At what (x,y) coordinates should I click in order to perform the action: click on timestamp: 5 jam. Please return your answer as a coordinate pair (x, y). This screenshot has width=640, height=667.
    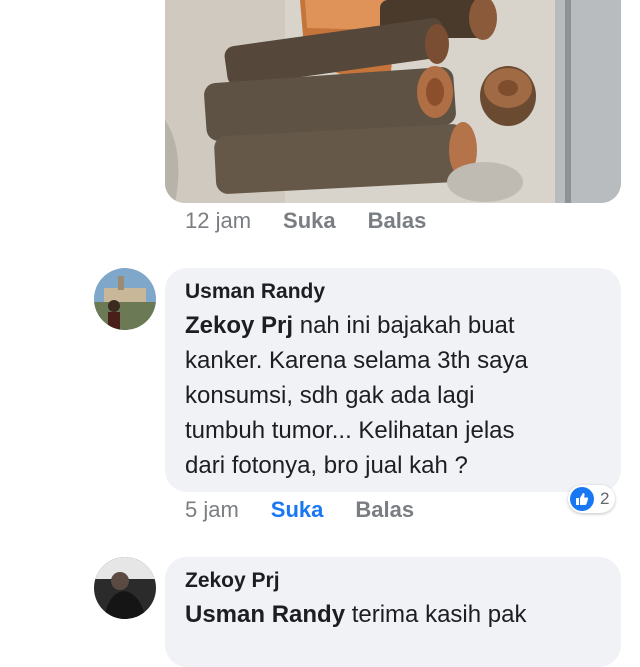
    Looking at the image, I should click on (212, 509).